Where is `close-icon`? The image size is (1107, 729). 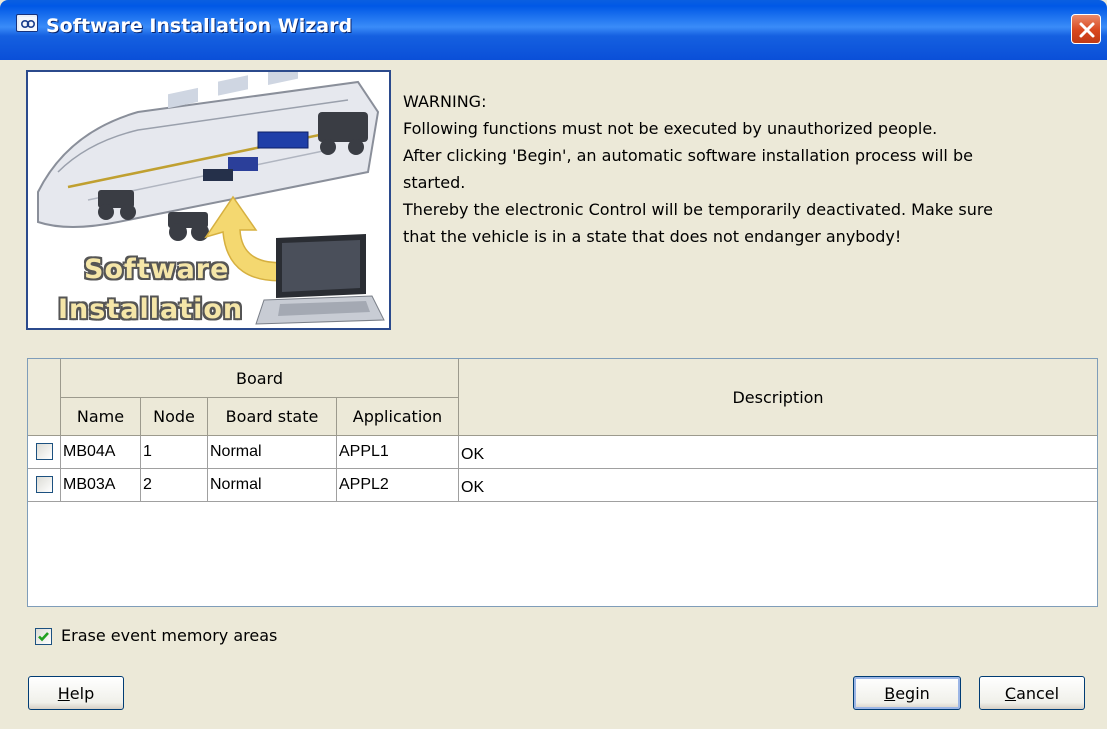 close-icon is located at coordinates (1087, 30).